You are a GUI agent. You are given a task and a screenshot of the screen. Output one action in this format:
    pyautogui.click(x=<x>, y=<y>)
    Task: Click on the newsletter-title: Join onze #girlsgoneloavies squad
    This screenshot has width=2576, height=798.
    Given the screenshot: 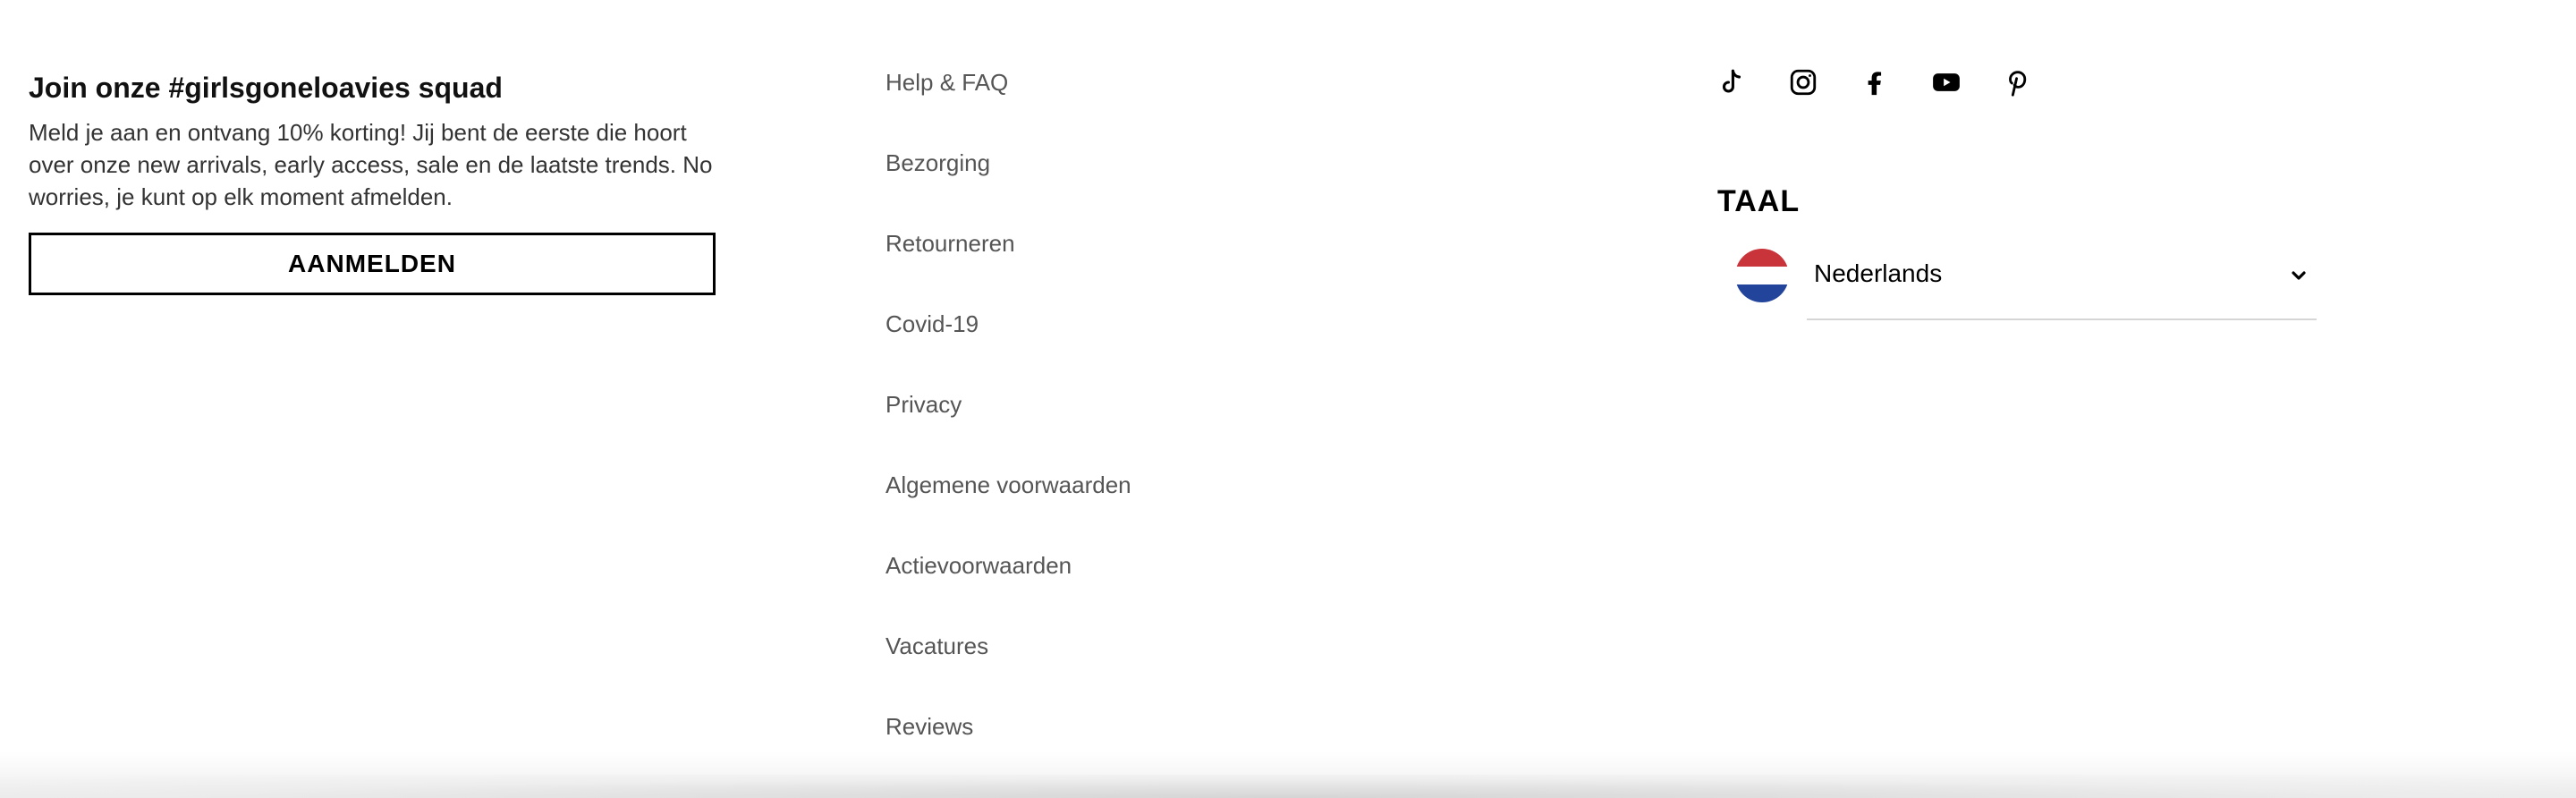 What is the action you would take?
    pyautogui.click(x=266, y=88)
    